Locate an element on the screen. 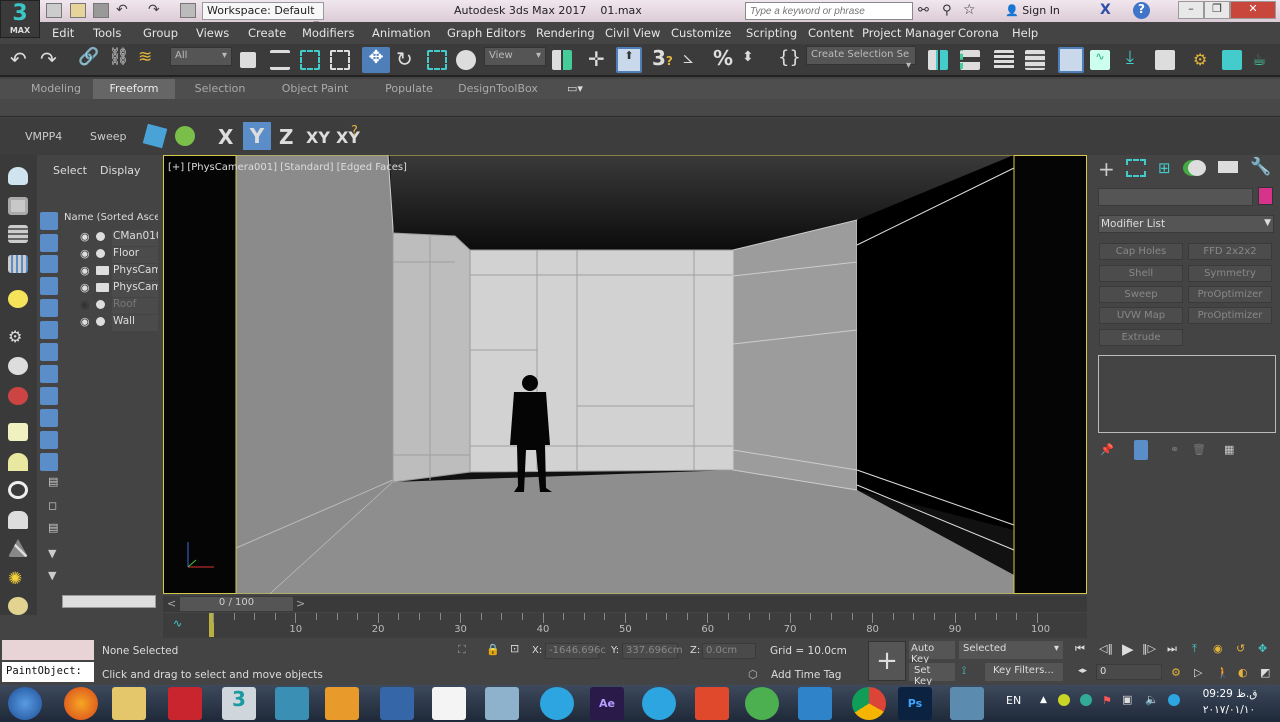 The width and height of the screenshot is (1280, 722). light-lister-icon is located at coordinates (18, 299).